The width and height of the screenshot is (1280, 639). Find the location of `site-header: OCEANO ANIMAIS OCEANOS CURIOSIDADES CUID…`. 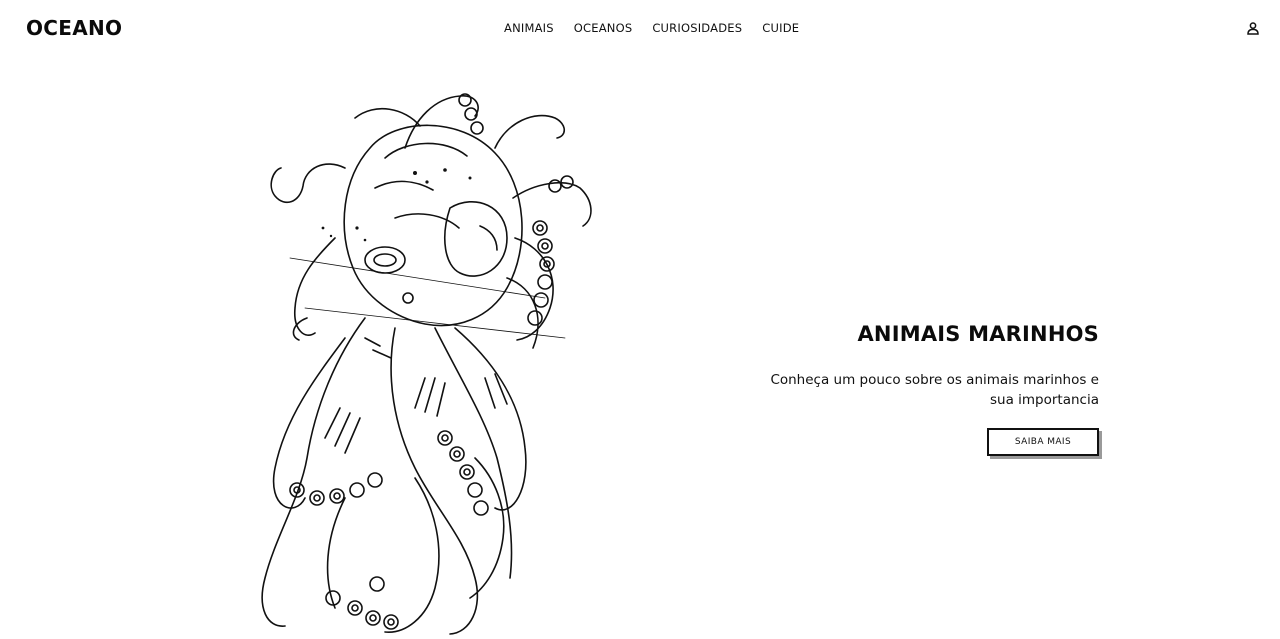

site-header: OCEANO ANIMAIS OCEANOS CURIOSIDADES CUID… is located at coordinates (640, 29).